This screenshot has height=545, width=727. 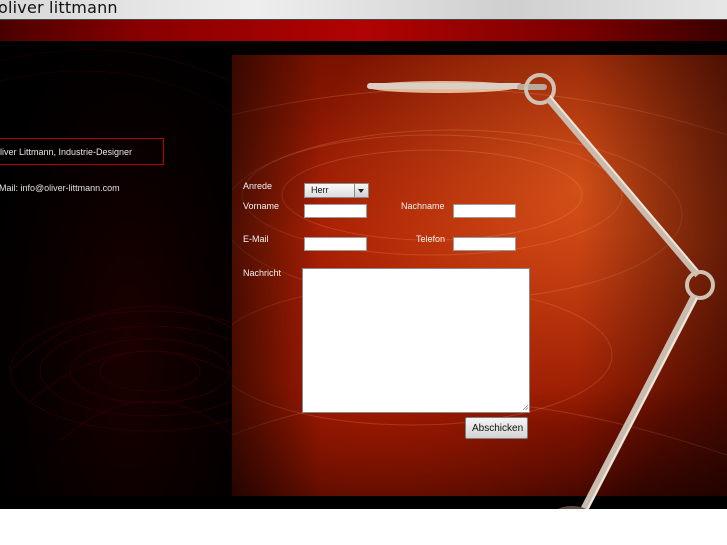 What do you see at coordinates (335, 211) in the screenshot?
I see `vorname-input` at bounding box center [335, 211].